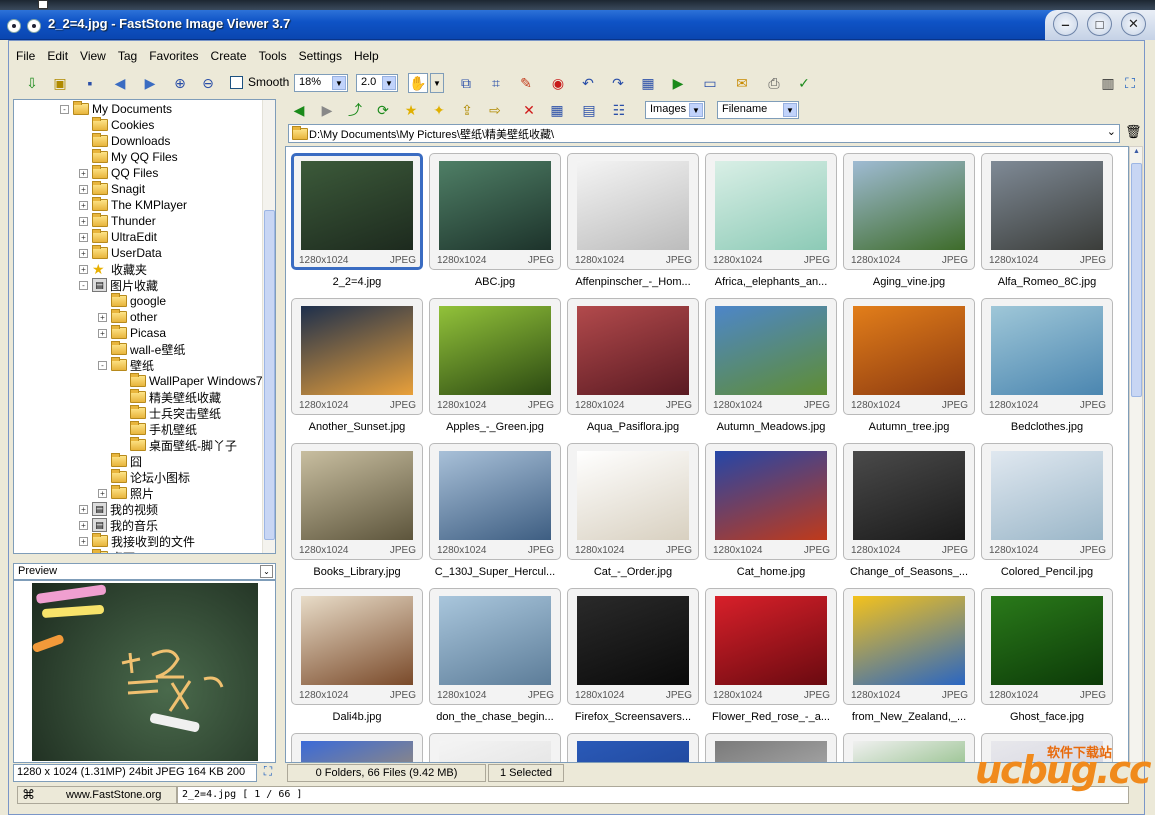  I want to click on fit-icon: ⛶, so click(268, 773).